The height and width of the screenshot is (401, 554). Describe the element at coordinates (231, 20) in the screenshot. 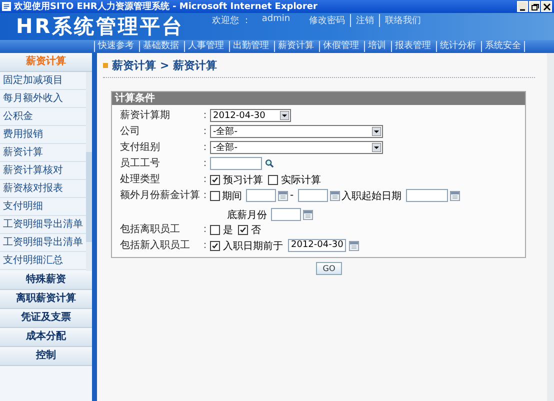

I see `welcome-text: 欢迎您 ：` at that location.